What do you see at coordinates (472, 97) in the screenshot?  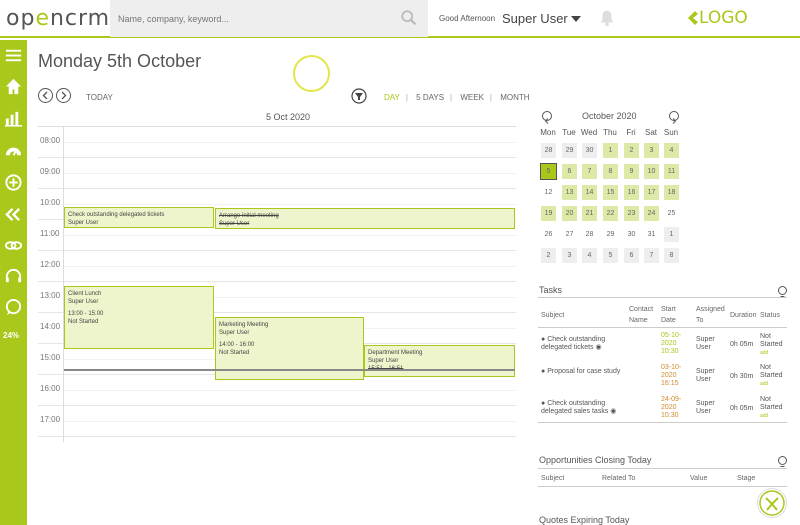 I see `view-week: WEEK` at bounding box center [472, 97].